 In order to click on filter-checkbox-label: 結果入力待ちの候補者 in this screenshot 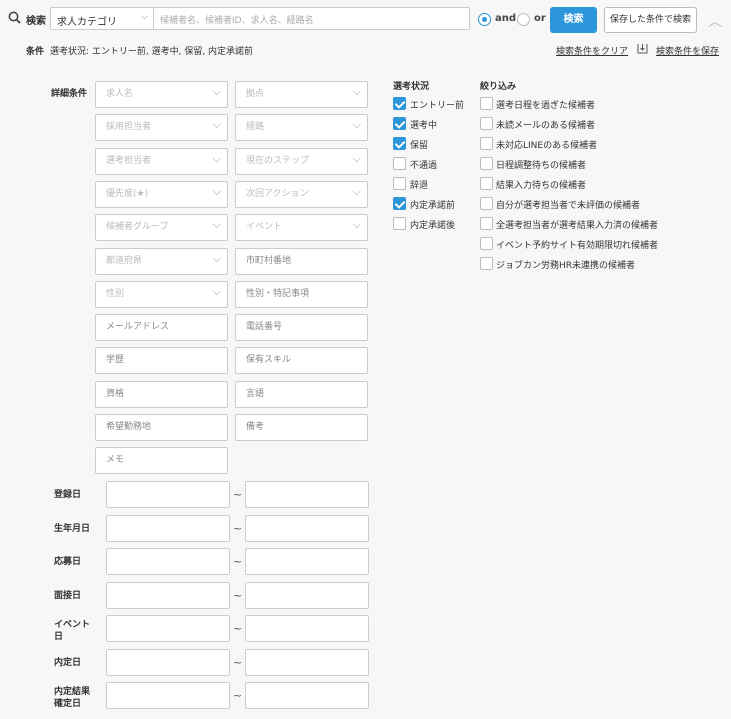, I will do `click(541, 186)`.